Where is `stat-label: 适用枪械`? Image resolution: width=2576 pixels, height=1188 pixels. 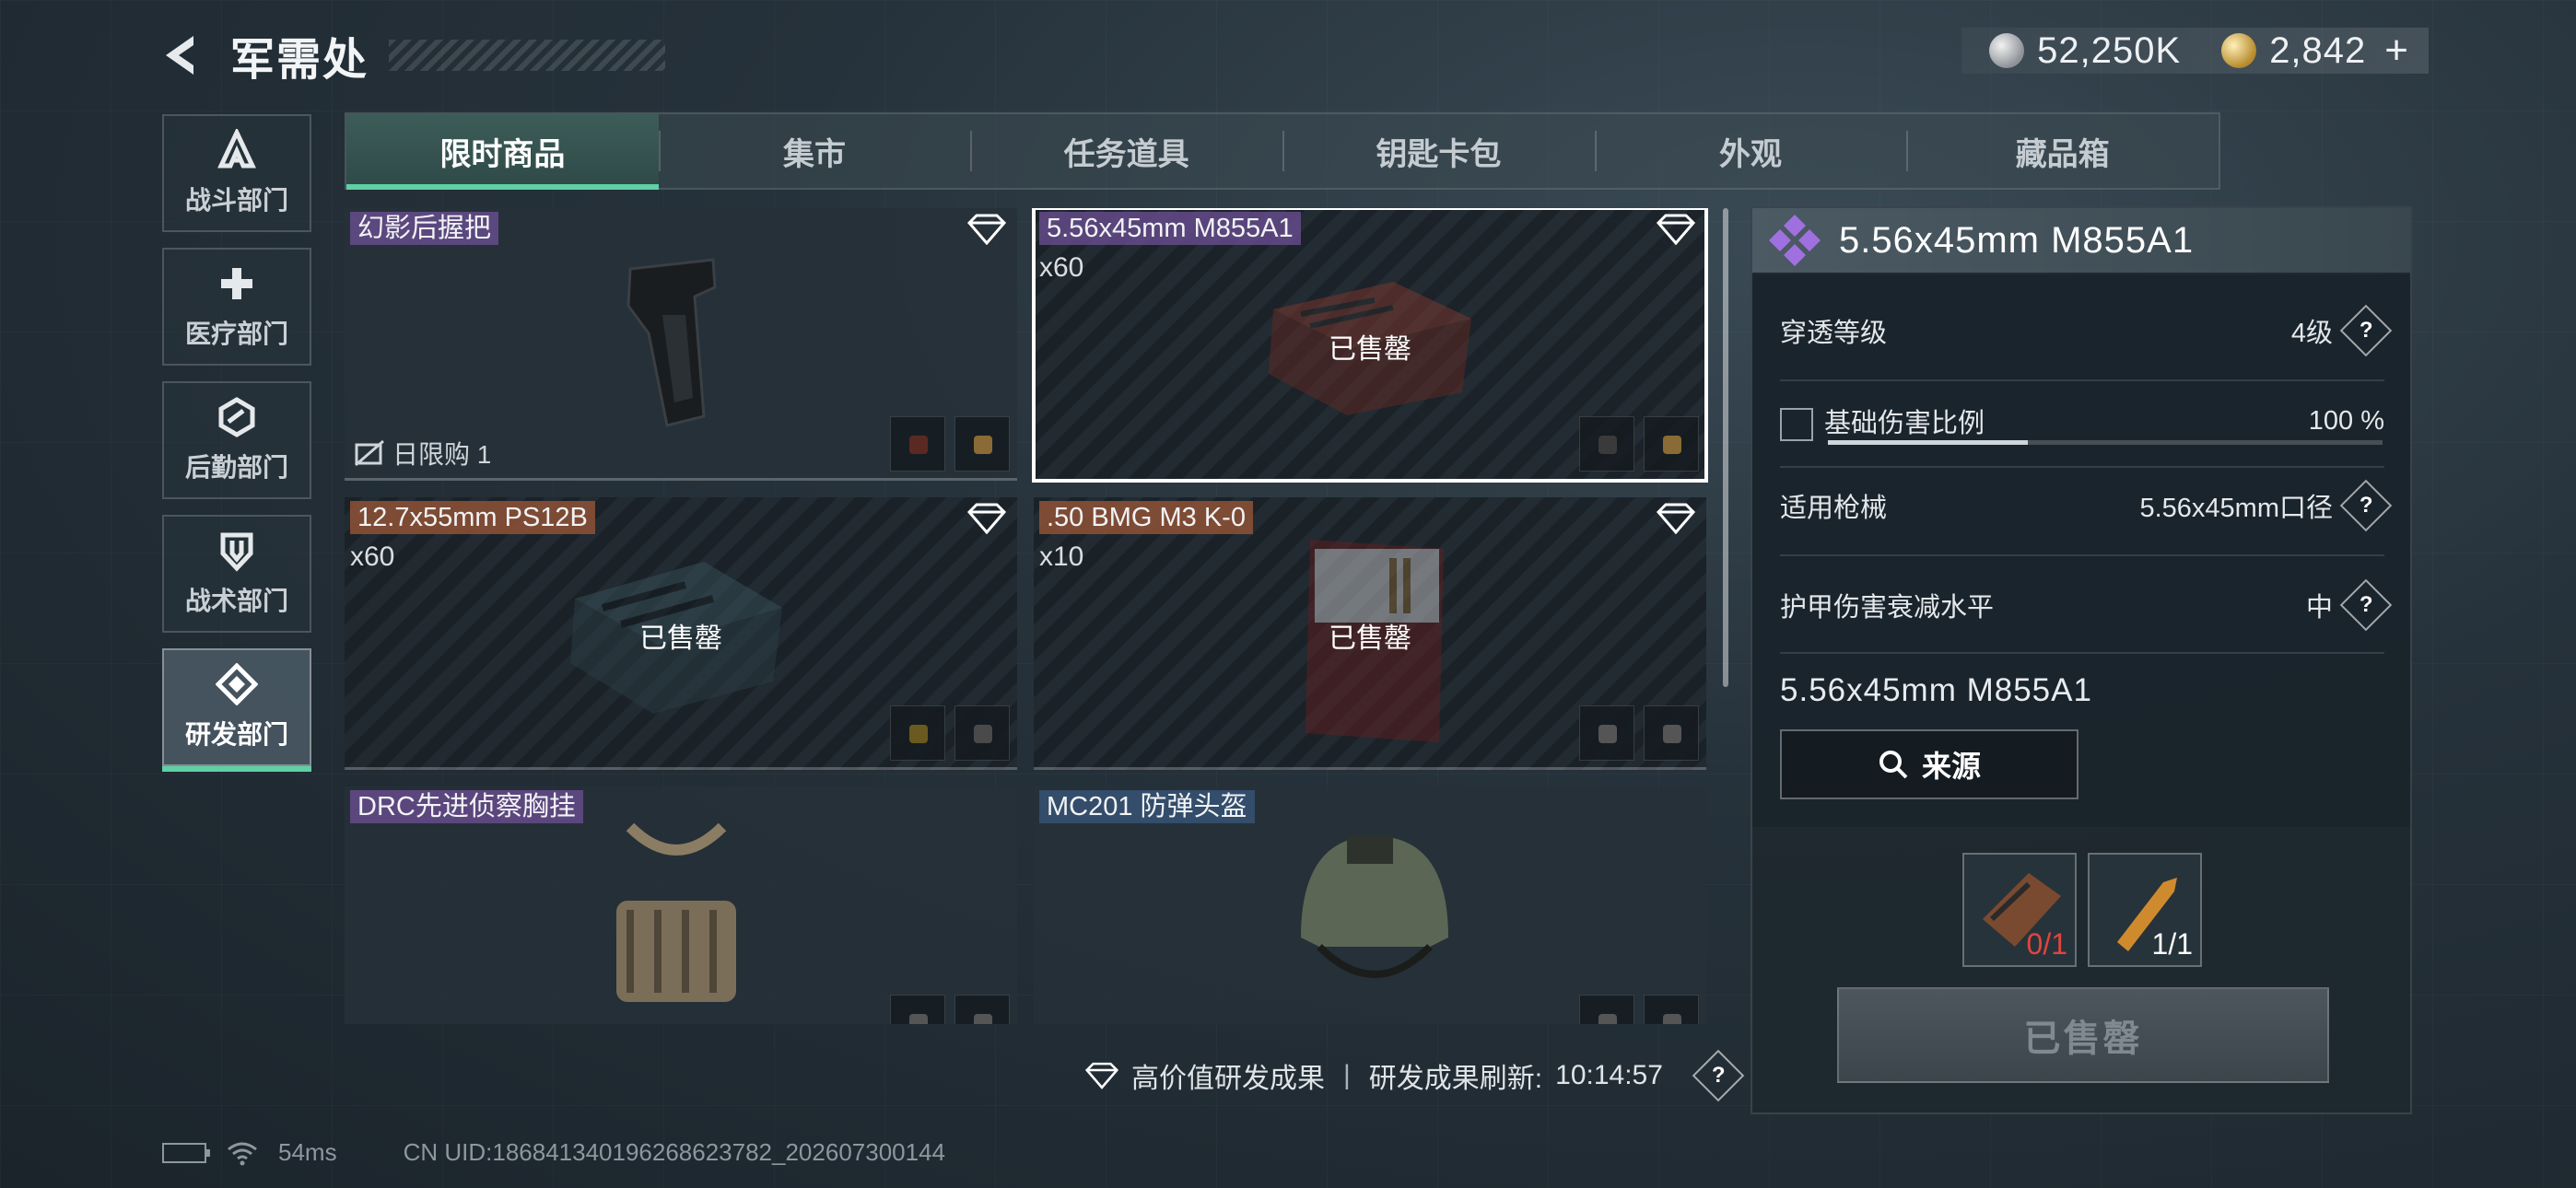
stat-label: 适用枪械 is located at coordinates (1834, 508).